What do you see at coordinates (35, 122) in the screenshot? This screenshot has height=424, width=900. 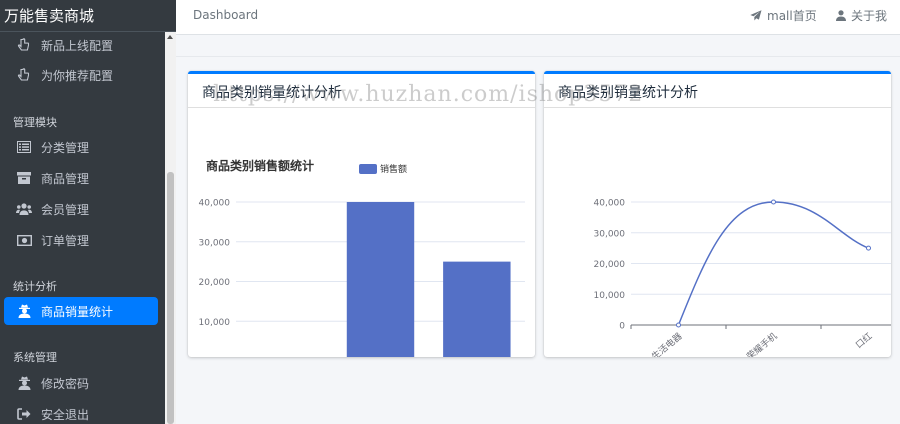 I see `nav-header-manage: 管理模块` at bounding box center [35, 122].